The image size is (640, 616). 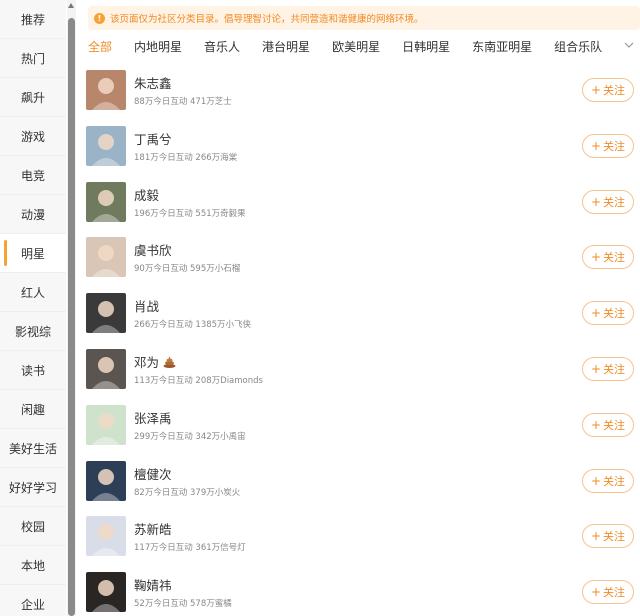 I want to click on category-sidebar: 推荐 热门 飙升 游戏 电竞 动漫 明星 红人 影视综 读书 闲趣 美好生活 好好学习 校园 本地 企业, so click(x=33, y=308).